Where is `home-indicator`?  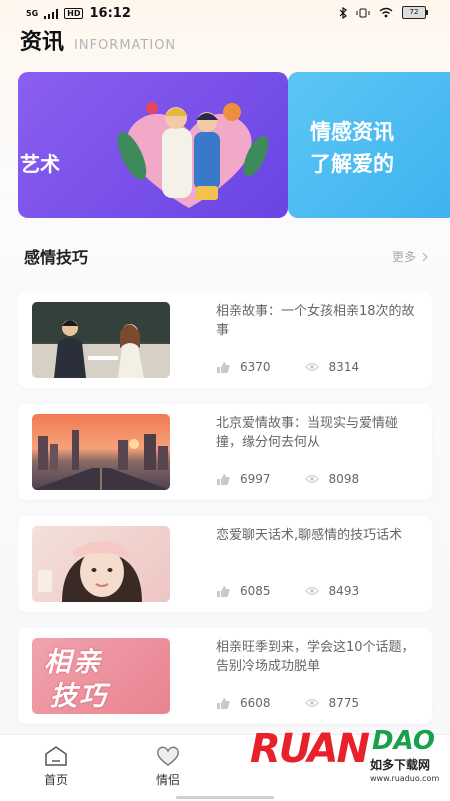 home-indicator is located at coordinates (225, 797).